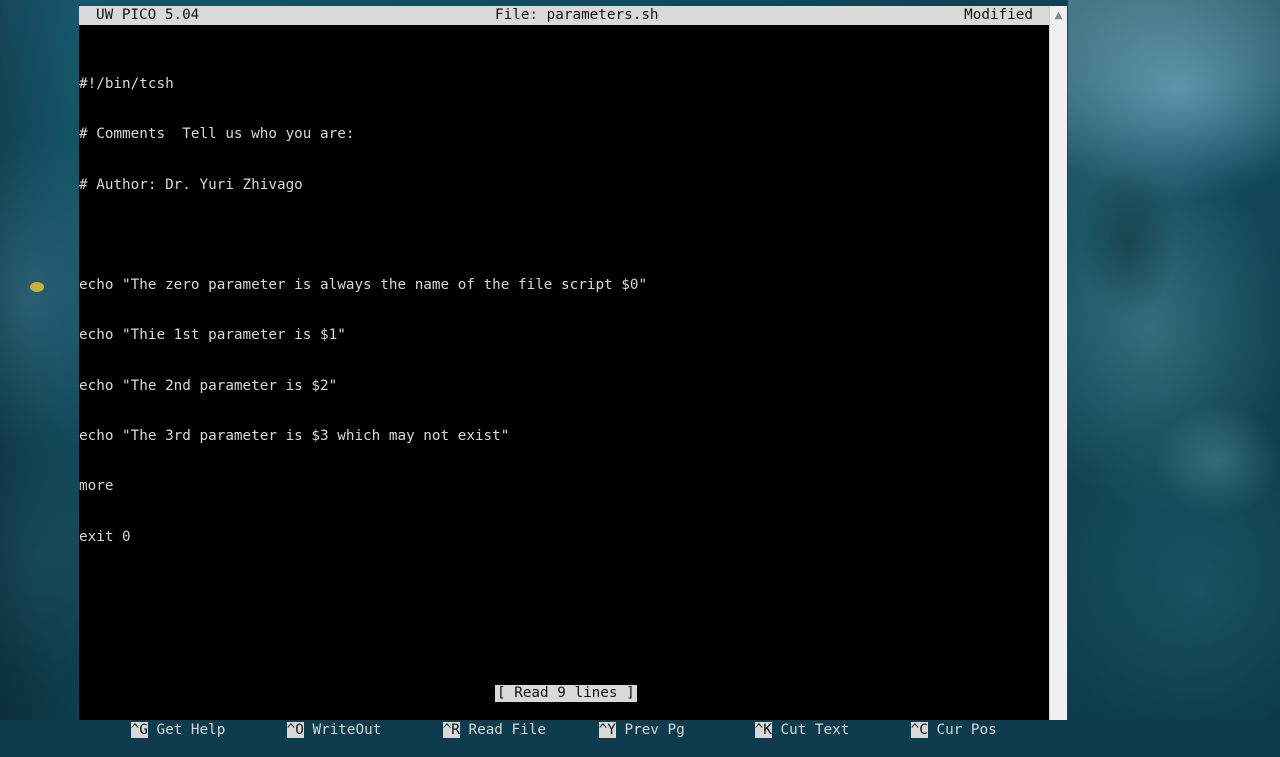  Describe the element at coordinates (191, 730) in the screenshot. I see `shortcut-label: Get Help` at that location.